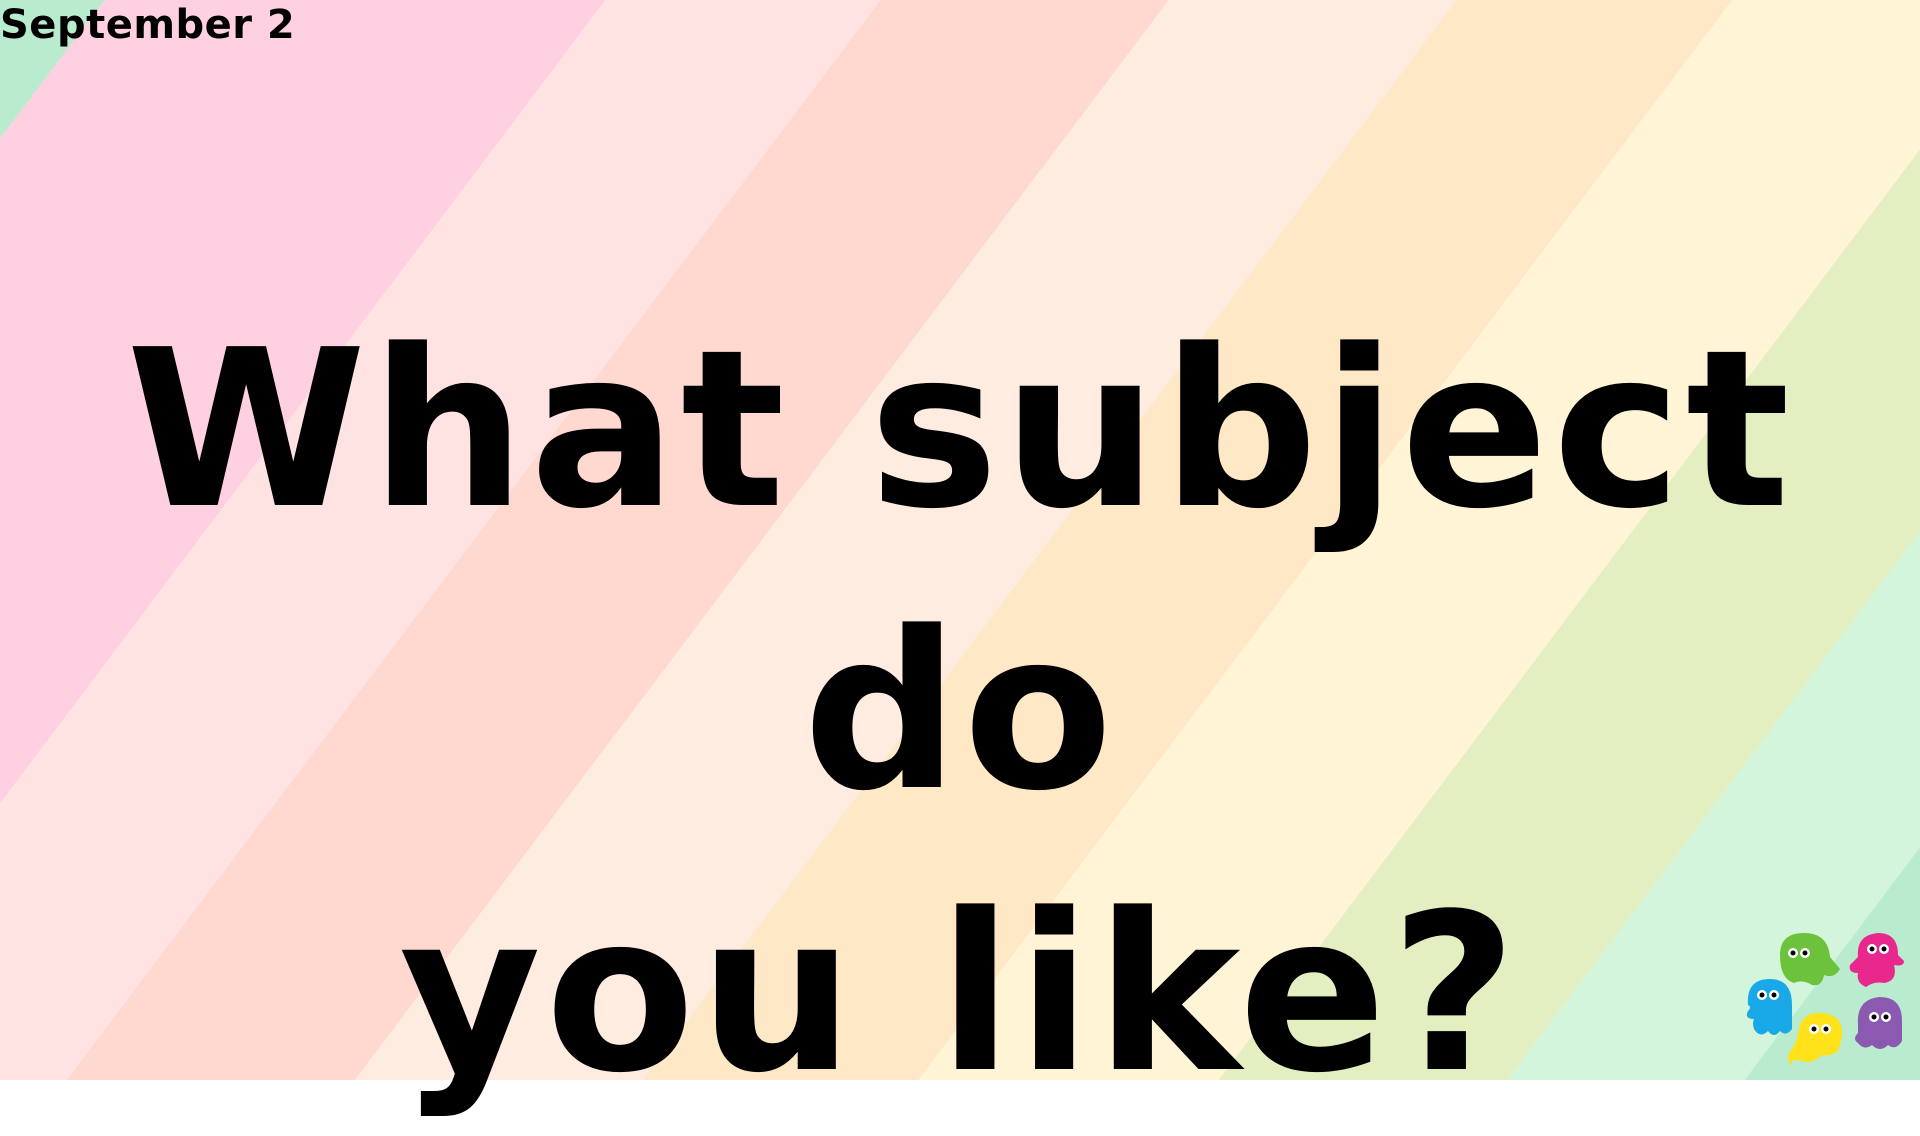  What do you see at coordinates (1815, 1038) in the screenshot?
I see `yellow-ghost-icon` at bounding box center [1815, 1038].